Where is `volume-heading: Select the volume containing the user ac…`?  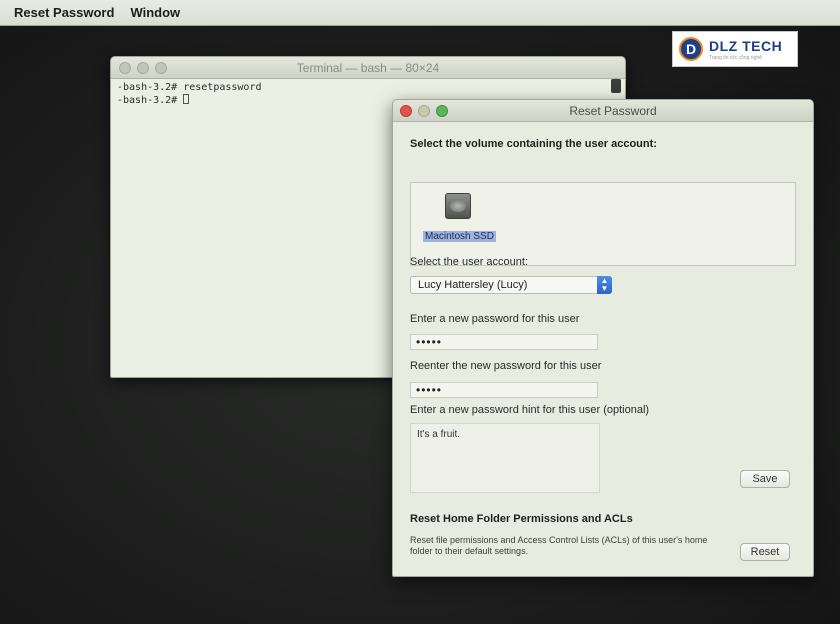 volume-heading: Select the volume containing the user ac… is located at coordinates (533, 144).